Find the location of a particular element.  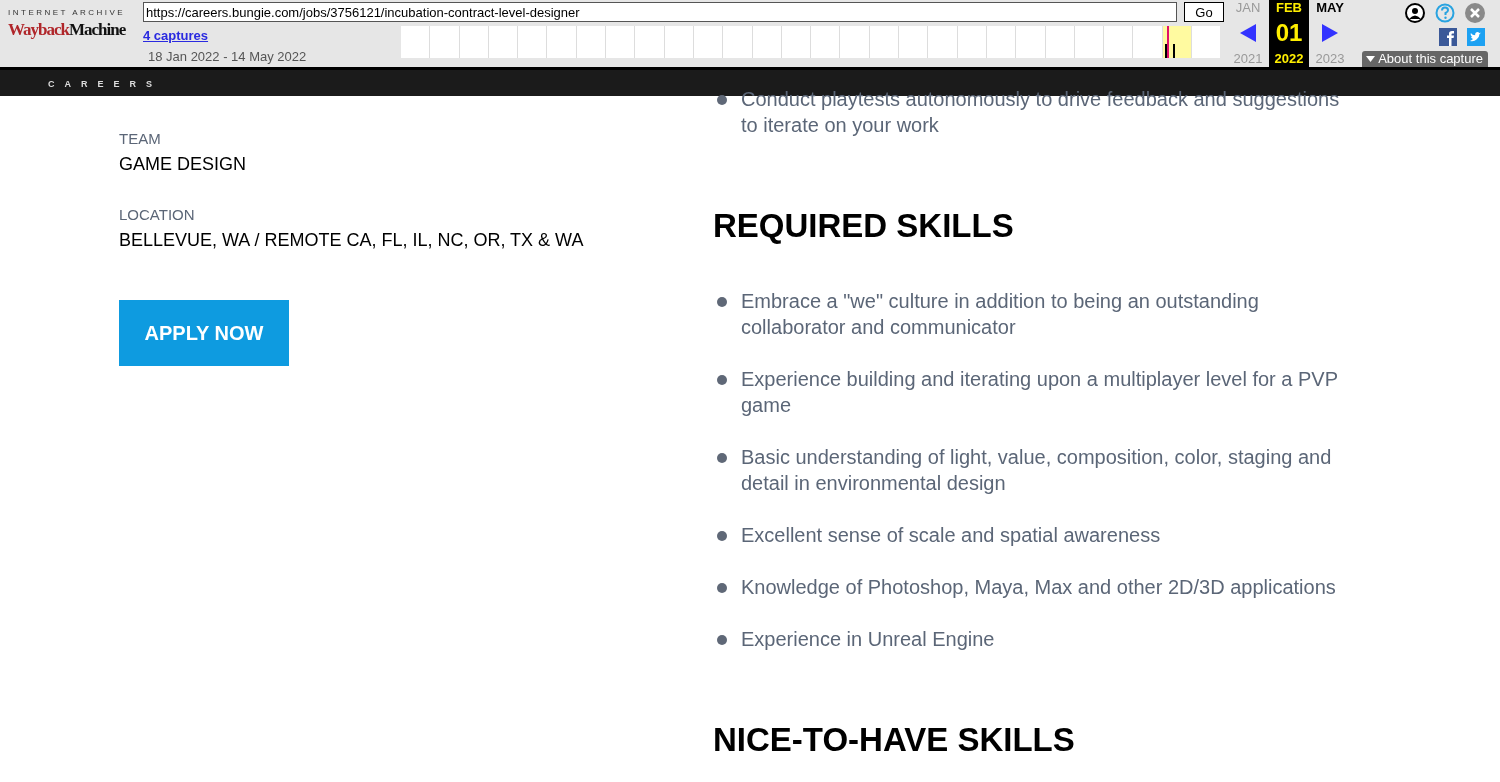

detail-value: GAME DESIGN is located at coordinates (183, 164).